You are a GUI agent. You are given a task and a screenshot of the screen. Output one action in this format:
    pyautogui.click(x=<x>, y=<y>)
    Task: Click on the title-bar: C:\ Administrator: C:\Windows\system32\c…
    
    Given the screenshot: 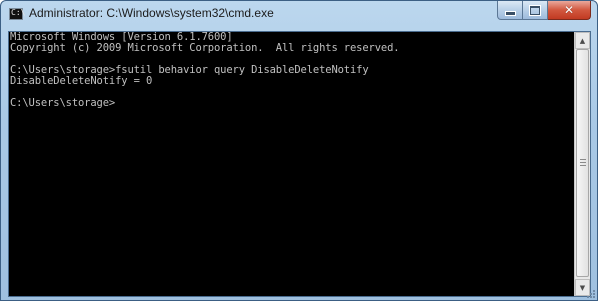 What is the action you would take?
    pyautogui.click(x=299, y=16)
    